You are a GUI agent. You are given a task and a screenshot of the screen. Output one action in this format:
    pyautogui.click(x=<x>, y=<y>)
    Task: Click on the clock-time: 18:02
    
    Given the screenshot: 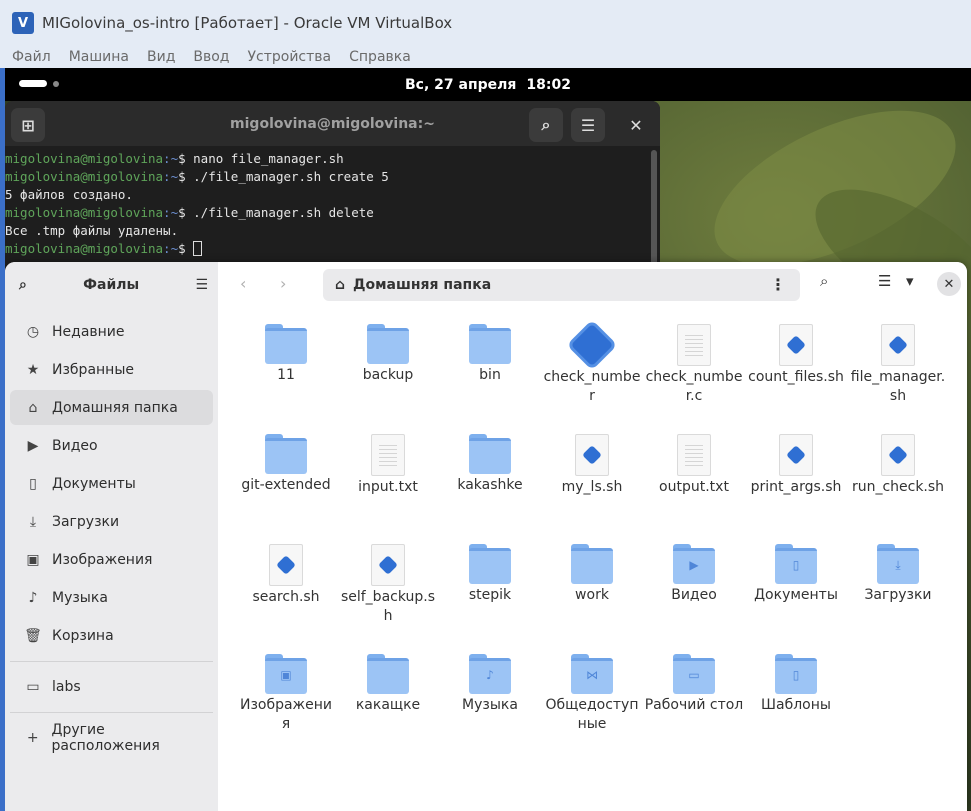 What is the action you would take?
    pyautogui.click(x=548, y=84)
    